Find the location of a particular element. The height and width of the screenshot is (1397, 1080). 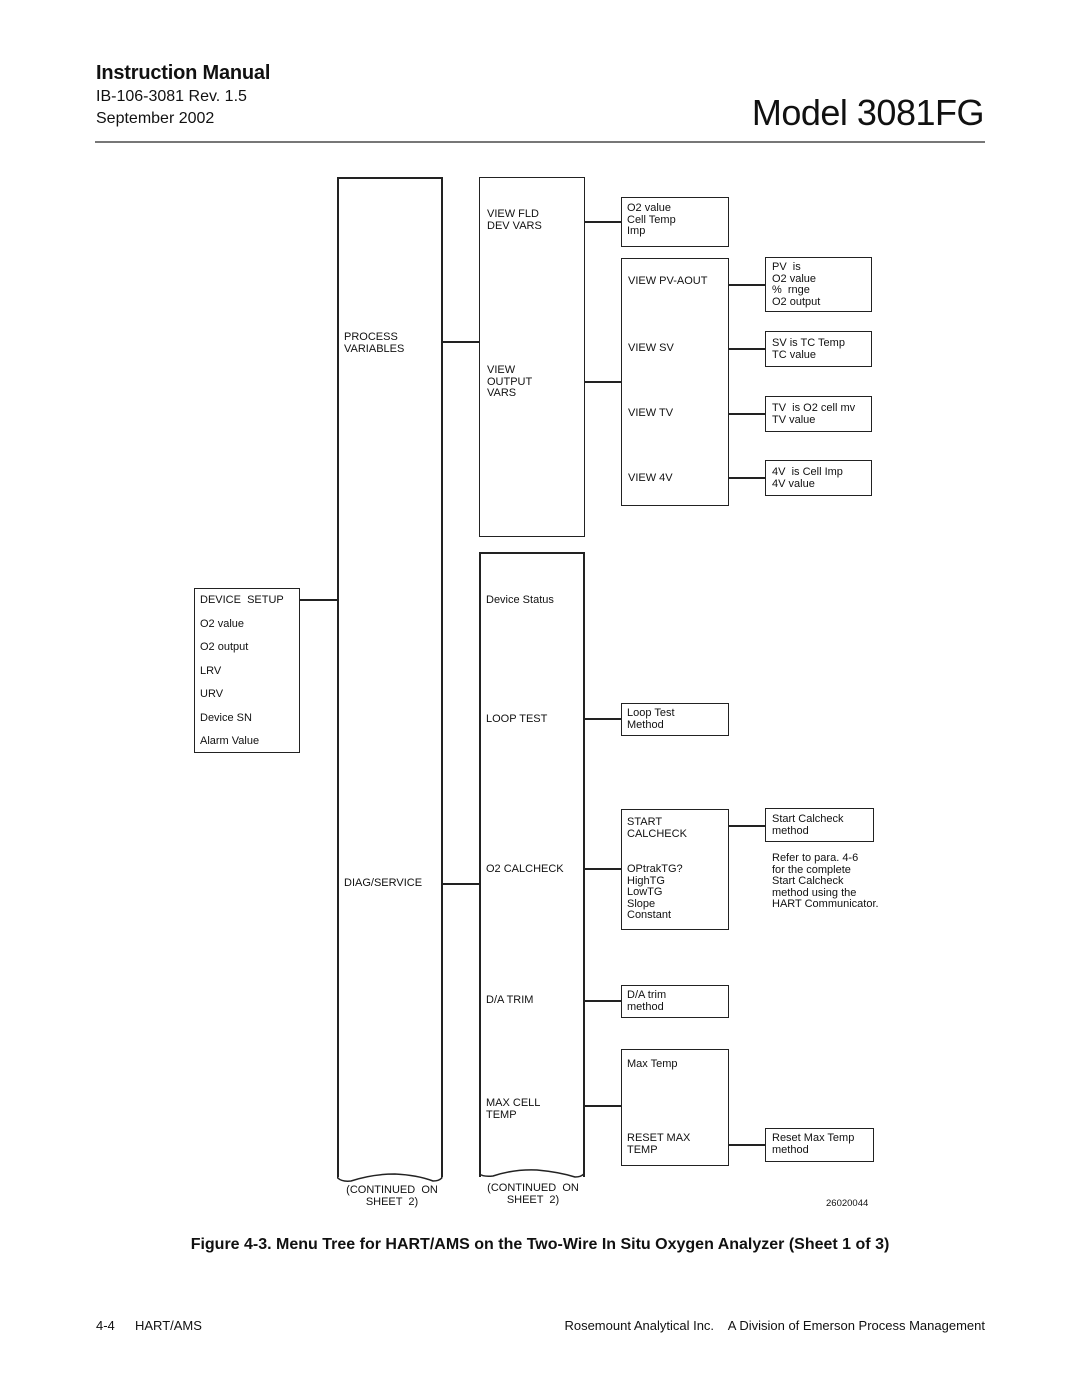

menu-view-pv-aout: VIEW PV-AOUT is located at coordinates (668, 281).